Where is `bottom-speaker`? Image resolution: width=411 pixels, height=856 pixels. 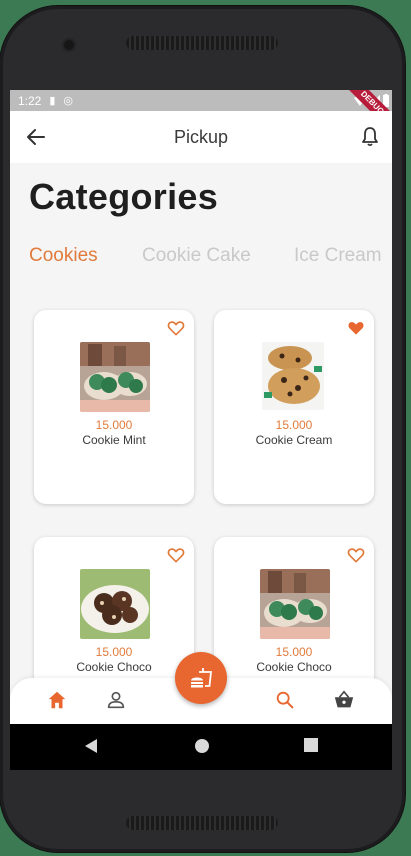 bottom-speaker is located at coordinates (202, 823).